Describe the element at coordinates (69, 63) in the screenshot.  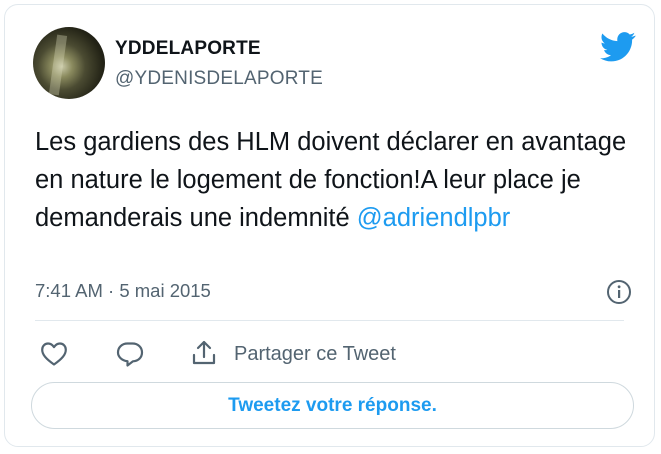
I see `avatar` at that location.